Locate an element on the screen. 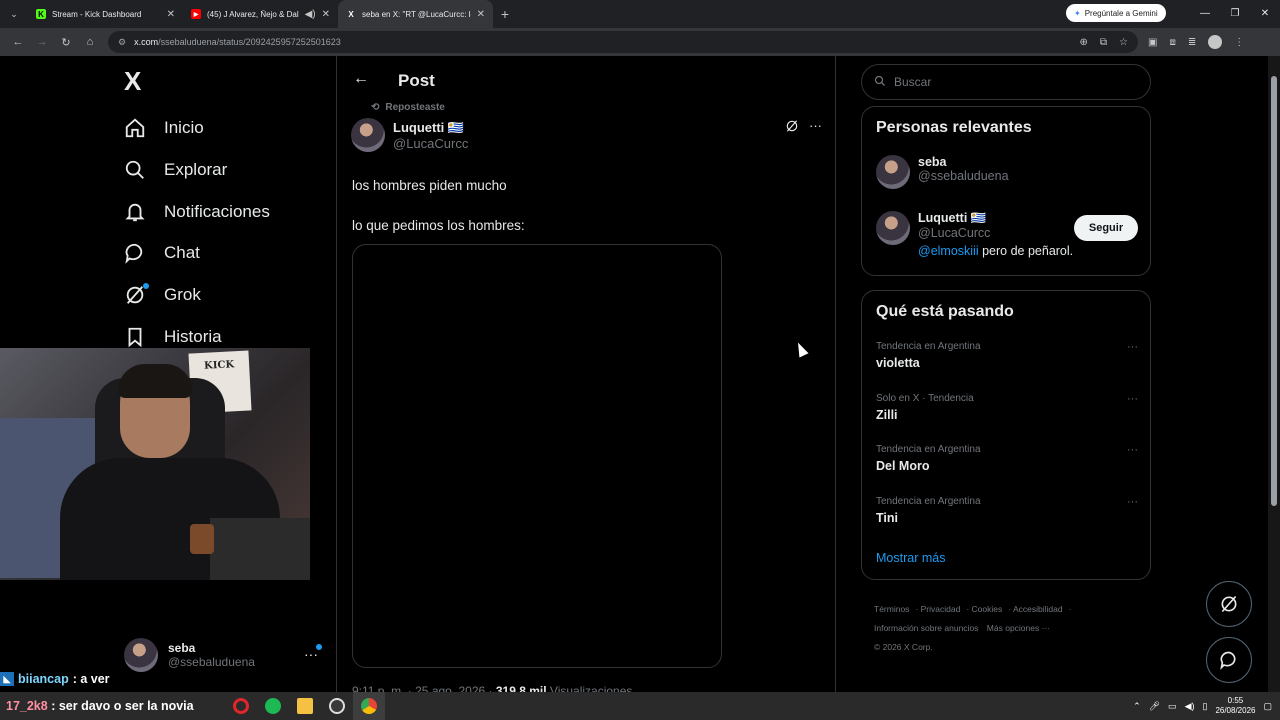  footer-more-options: Más opciones ··· is located at coordinates (1018, 628).